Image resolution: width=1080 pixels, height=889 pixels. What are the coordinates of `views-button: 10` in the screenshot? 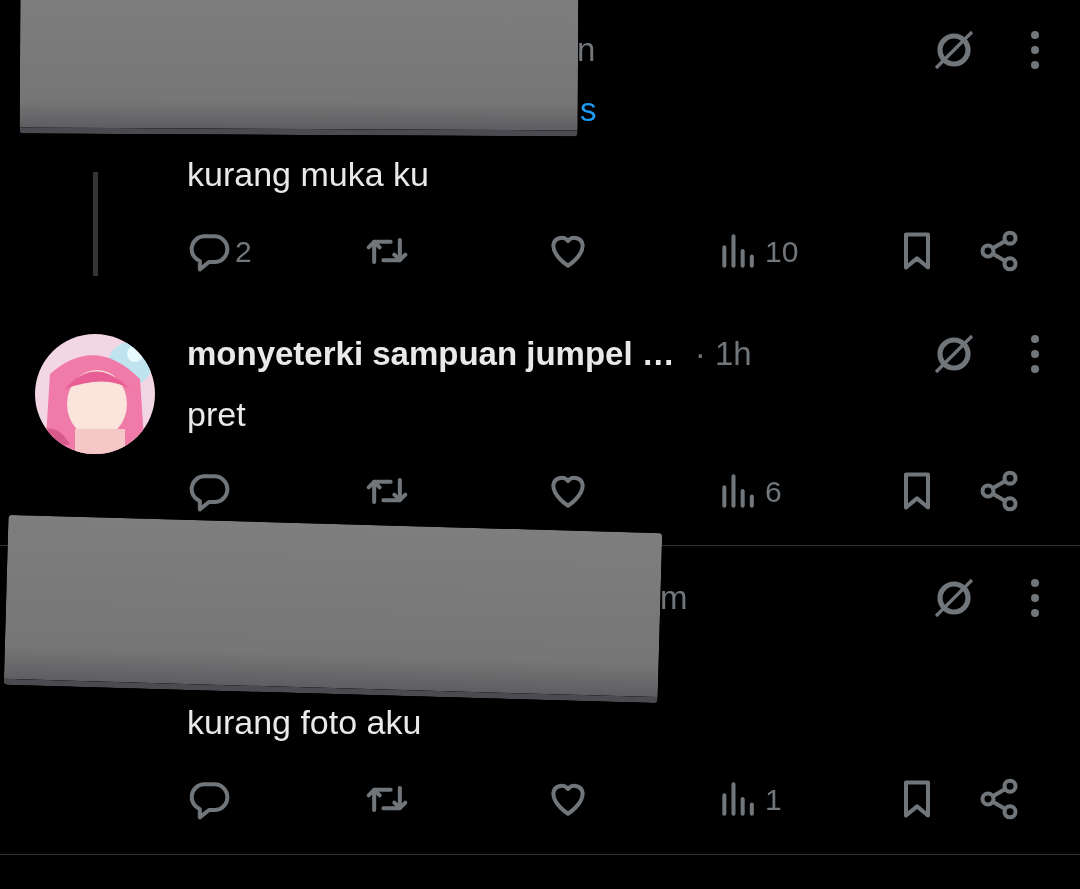 It's located at (758, 251).